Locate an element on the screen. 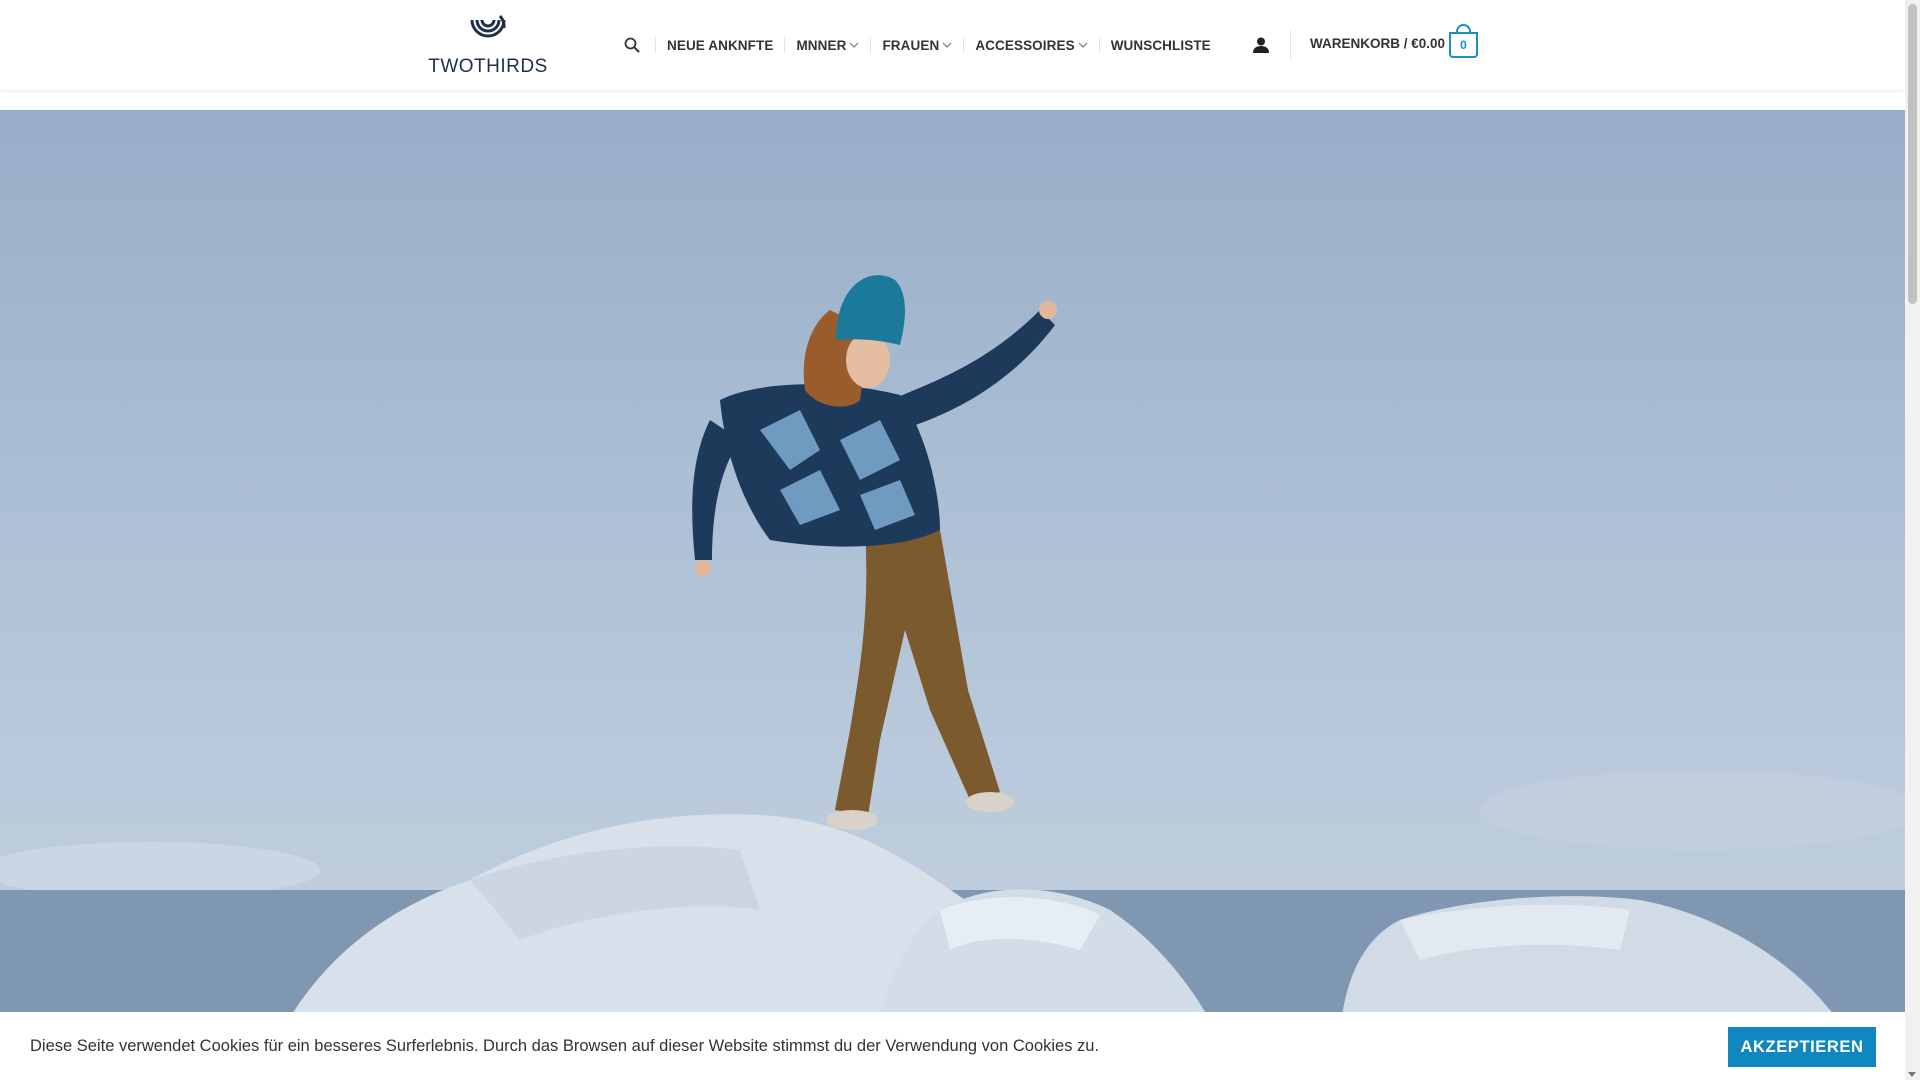 This screenshot has width=1920, height=1080. nav-label: FRAUEN is located at coordinates (911, 45).